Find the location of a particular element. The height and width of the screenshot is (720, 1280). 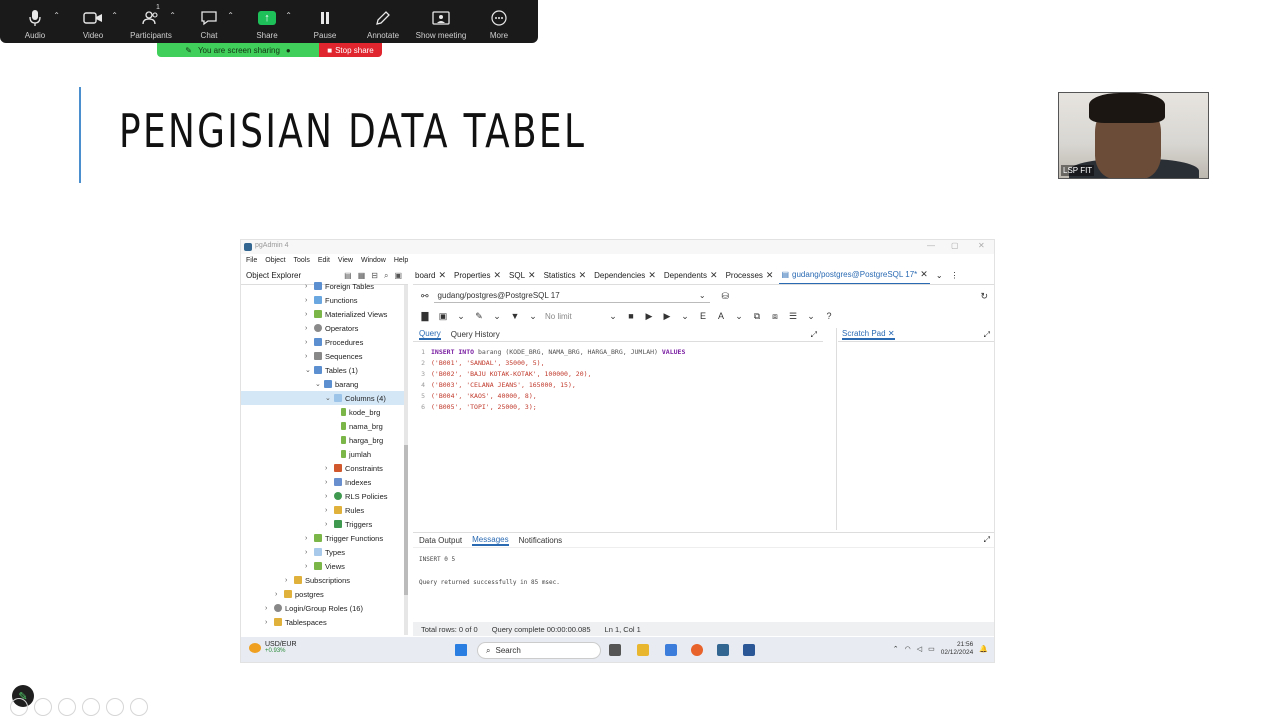

close-scratch-pad-icon: ✕ is located at coordinates (891, 333).